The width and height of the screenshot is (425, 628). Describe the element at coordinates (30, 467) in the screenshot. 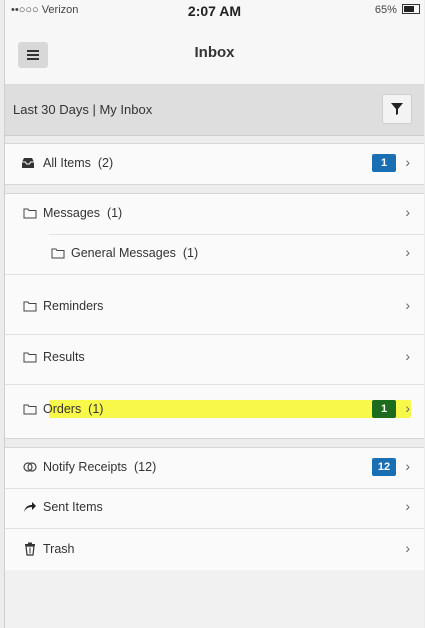

I see `receipt-icon` at that location.